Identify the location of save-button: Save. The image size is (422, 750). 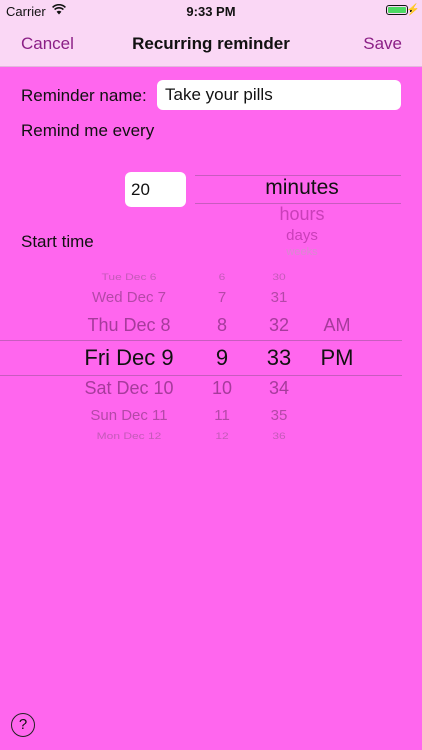
(382, 44).